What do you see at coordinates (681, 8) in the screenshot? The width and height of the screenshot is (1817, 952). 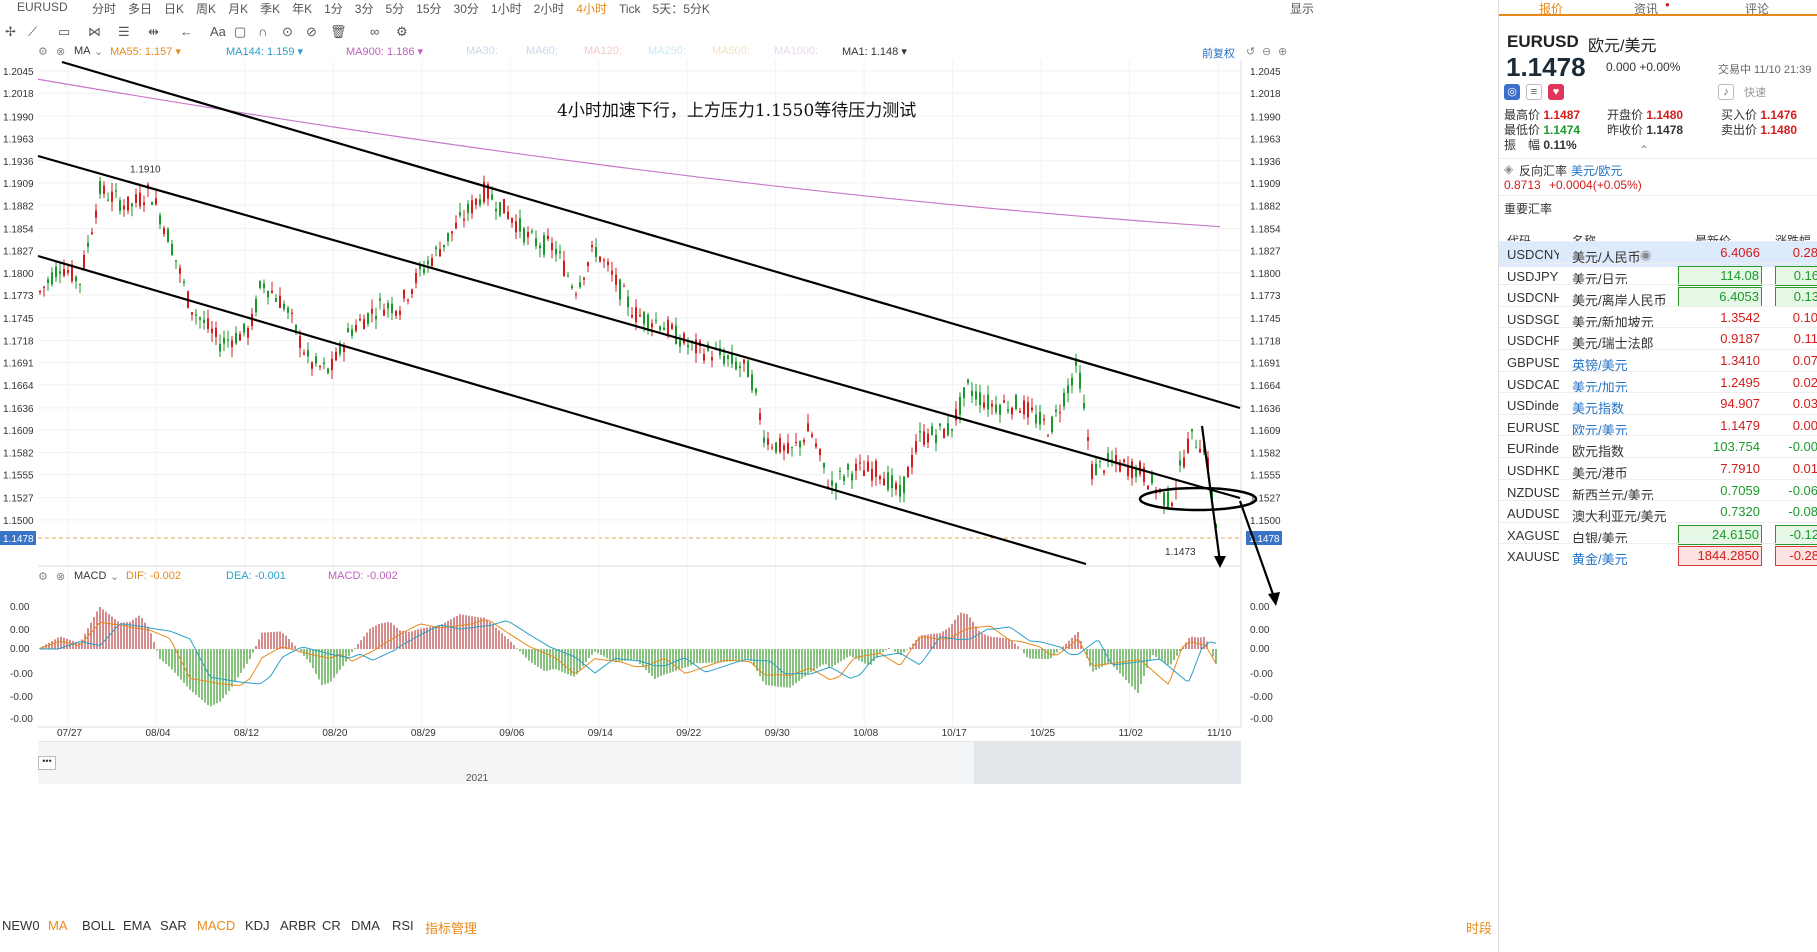 I see `timeframe-tab: 5天：5分K` at bounding box center [681, 8].